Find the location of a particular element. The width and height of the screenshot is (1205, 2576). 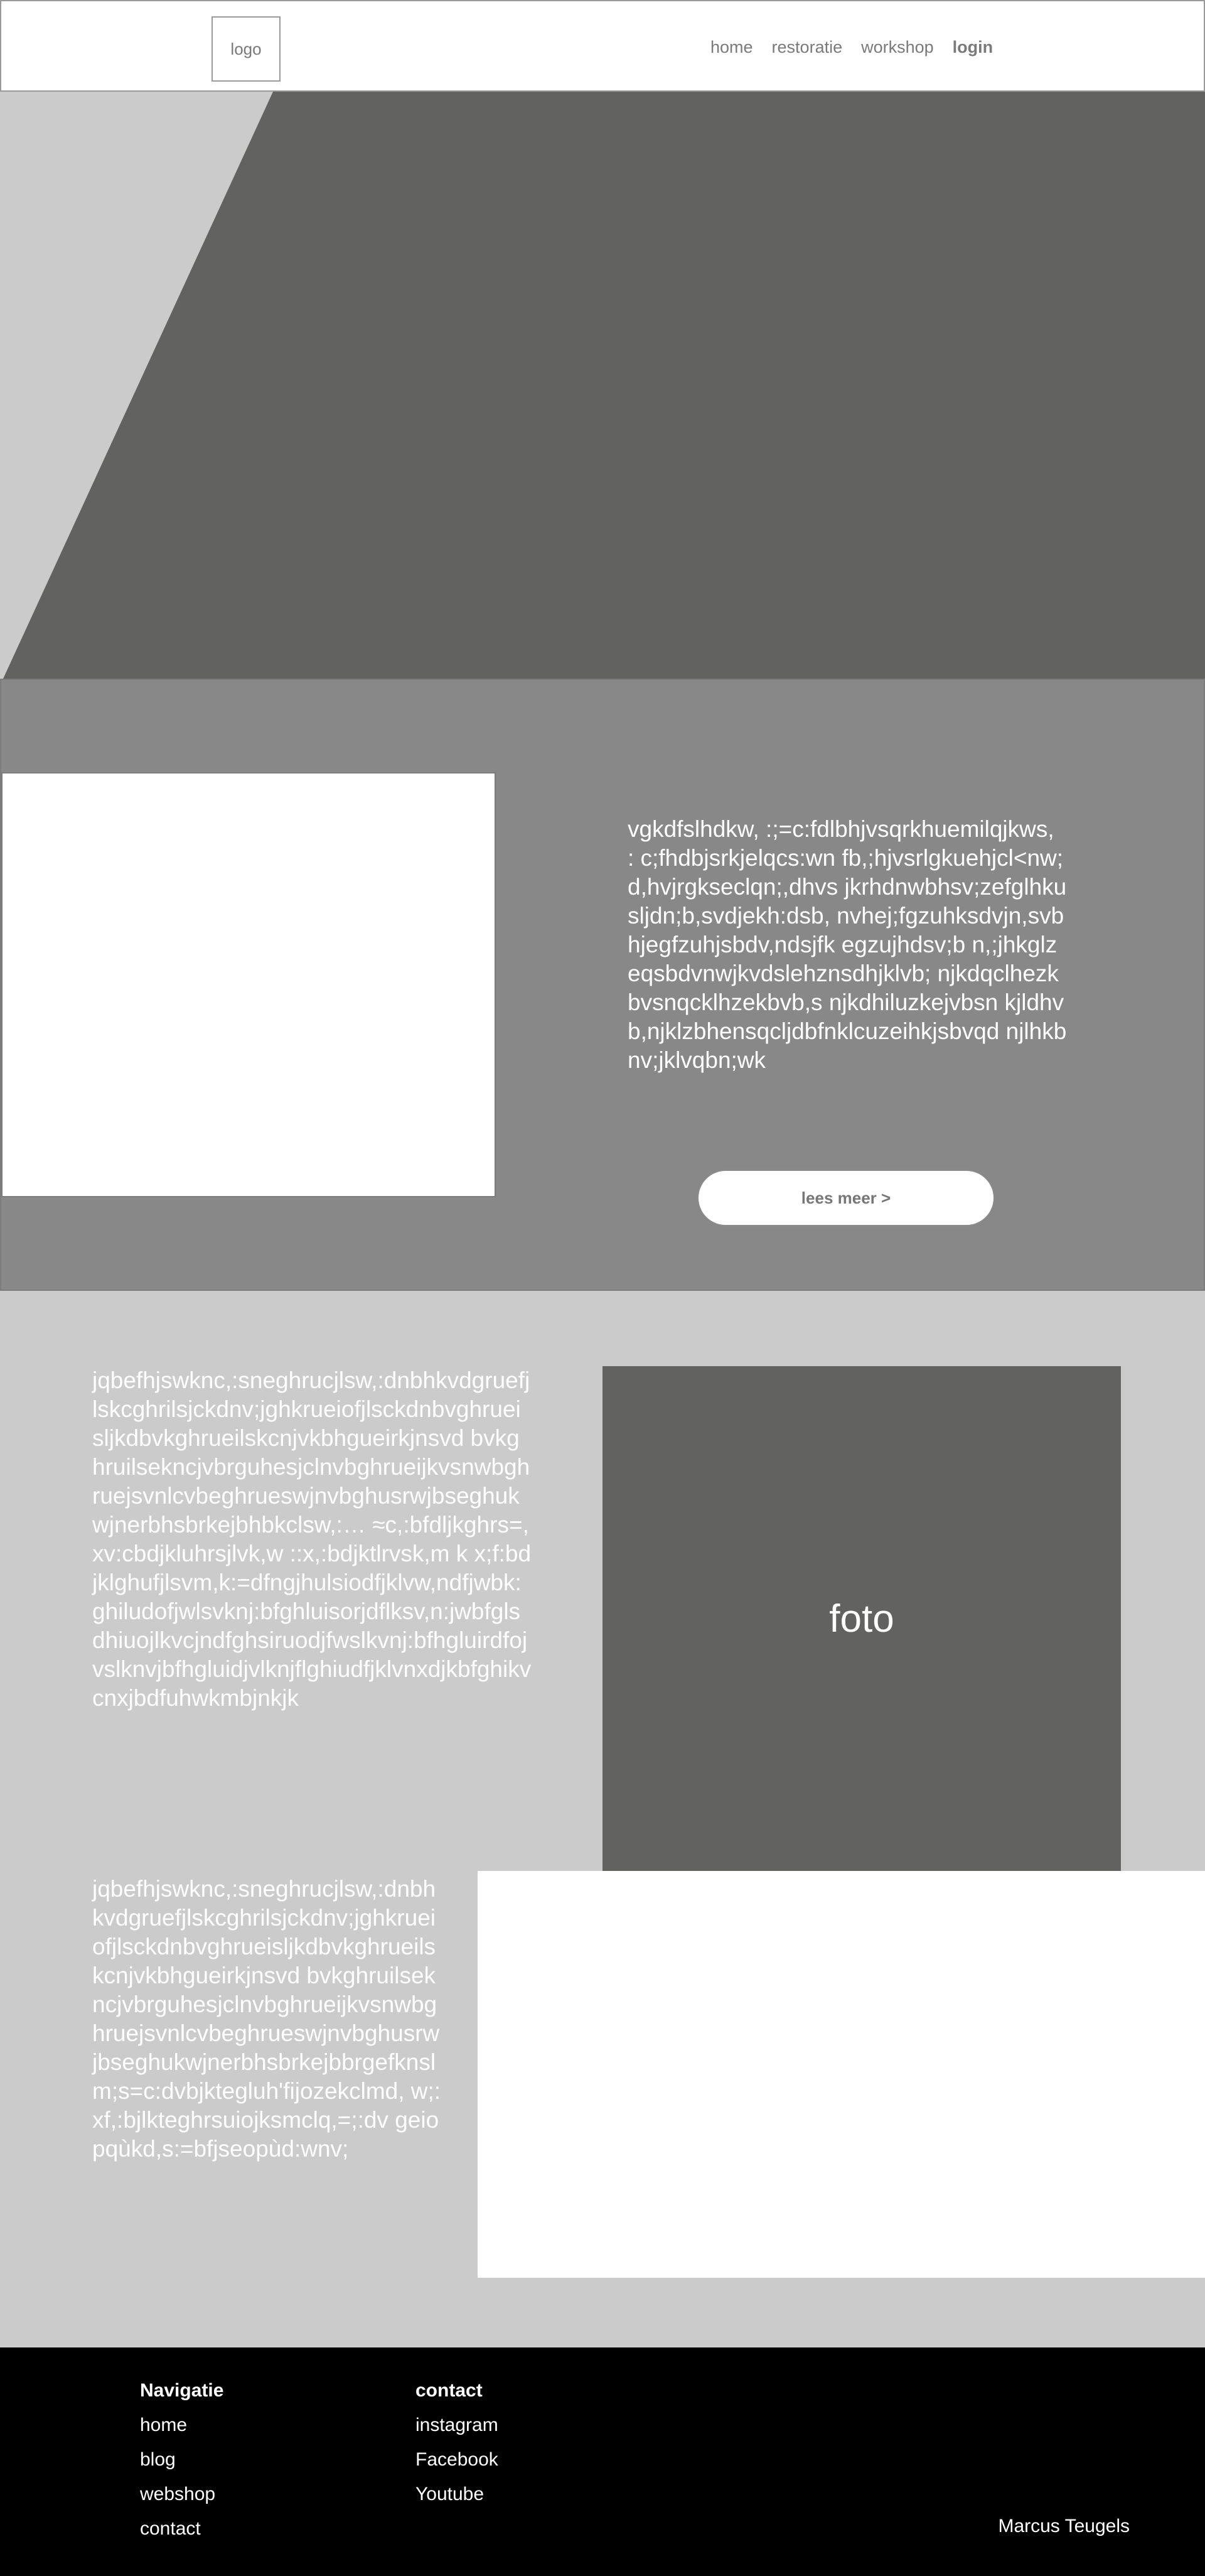

footer-author-name: Marcus Teugels is located at coordinates (1064, 2526).